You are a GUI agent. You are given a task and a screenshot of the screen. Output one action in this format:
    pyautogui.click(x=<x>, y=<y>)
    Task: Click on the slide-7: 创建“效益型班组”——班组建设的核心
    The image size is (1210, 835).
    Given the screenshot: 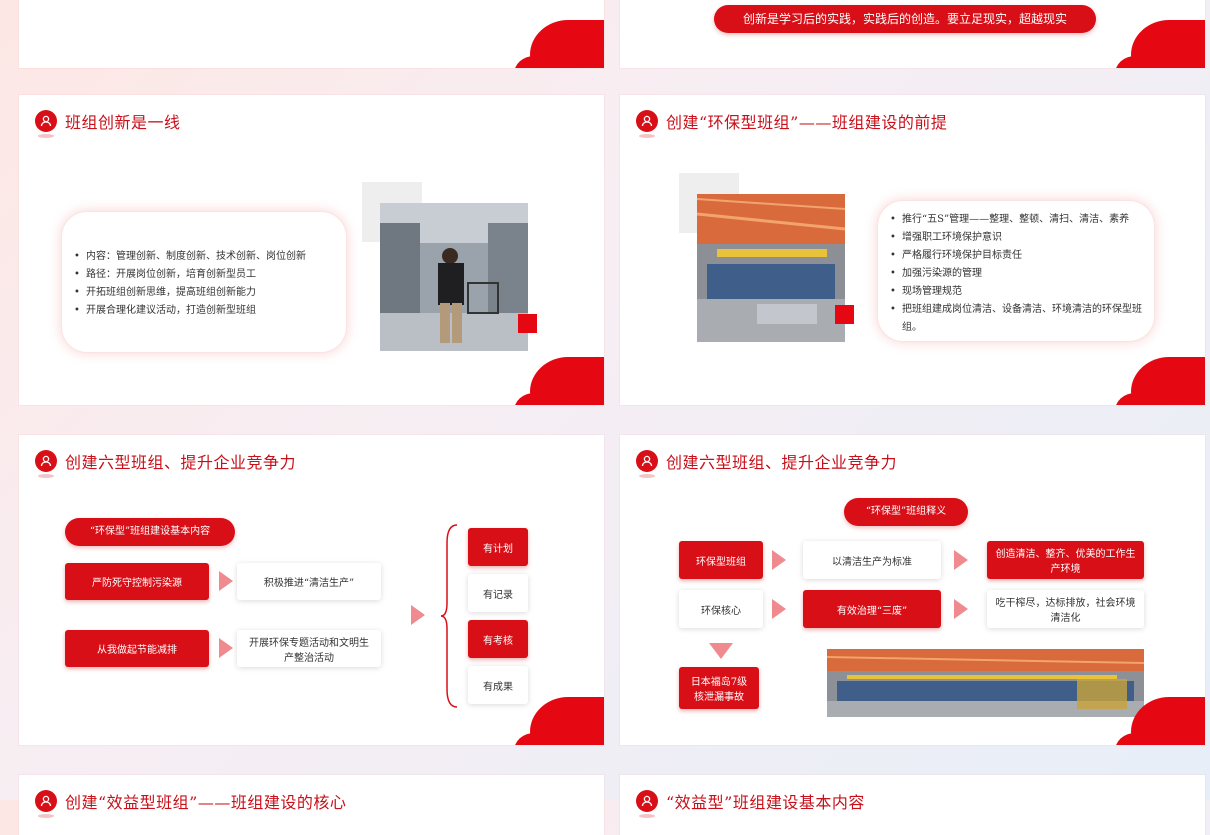 What is the action you would take?
    pyautogui.click(x=311, y=805)
    